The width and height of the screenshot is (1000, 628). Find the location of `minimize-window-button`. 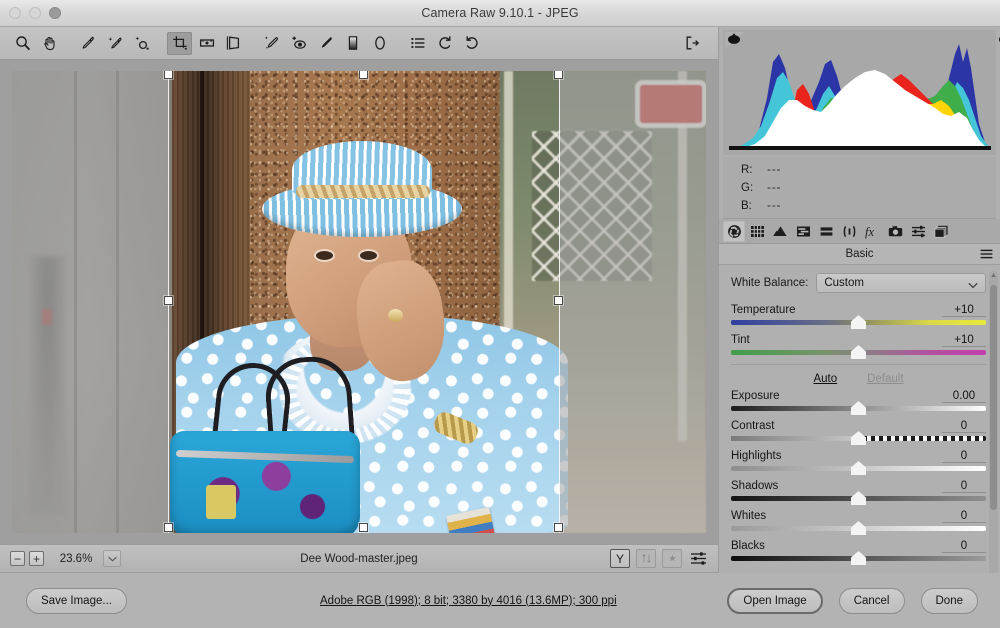

minimize-window-button is located at coordinates (35, 13).